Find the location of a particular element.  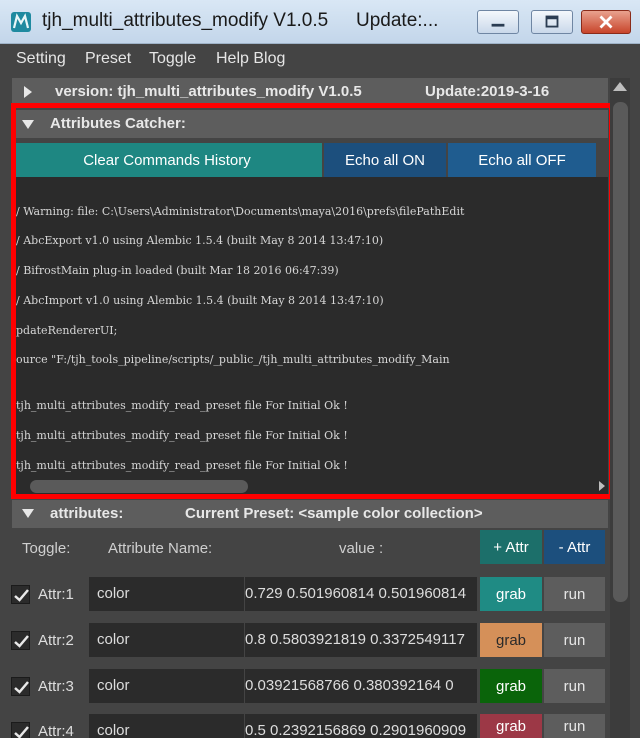

attr-value-text: 0.729 0.501960814 0.501960814 is located at coordinates (356, 593).